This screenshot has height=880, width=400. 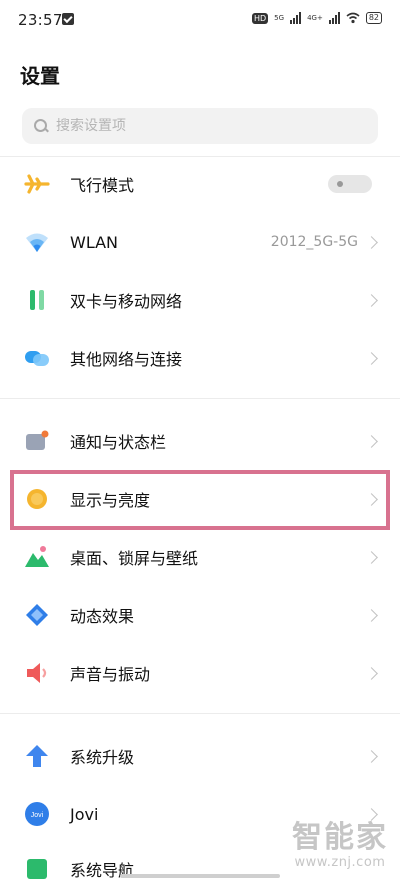 What do you see at coordinates (200, 20) in the screenshot?
I see `status-bar: 23:57 HD 5G 4G+ 82` at bounding box center [200, 20].